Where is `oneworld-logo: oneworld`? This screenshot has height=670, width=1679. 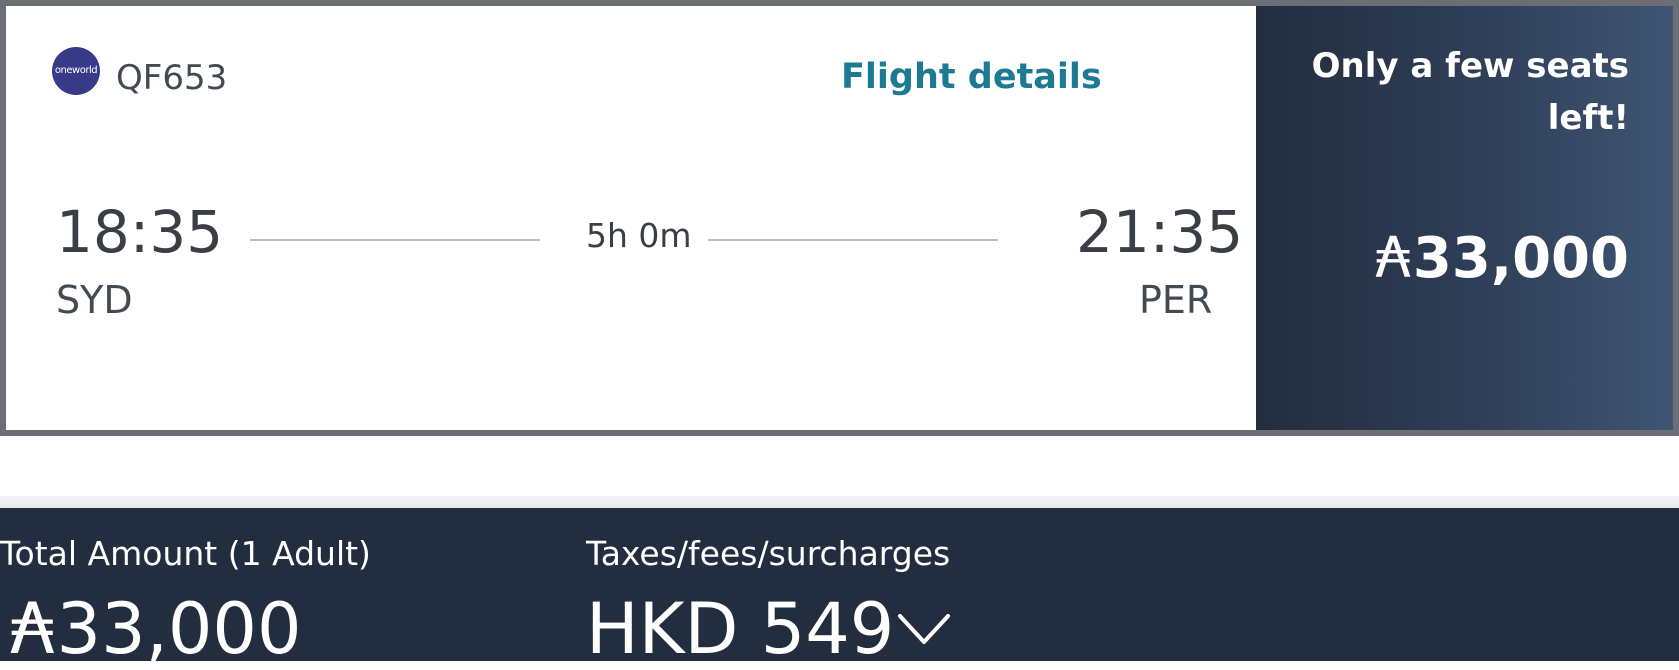
oneworld-logo: oneworld is located at coordinates (76, 71).